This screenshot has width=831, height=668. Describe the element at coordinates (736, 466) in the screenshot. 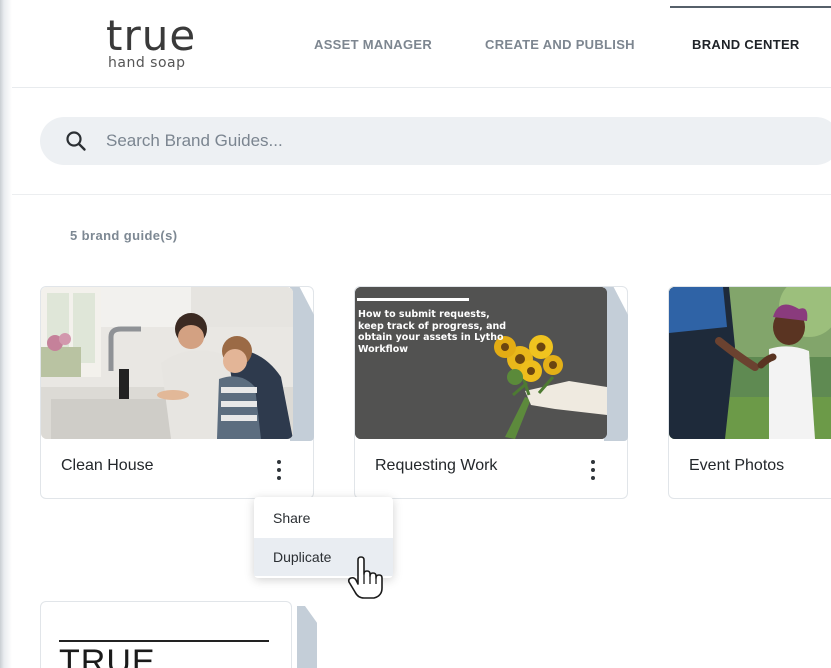

I see `card-title: Event Photos` at that location.